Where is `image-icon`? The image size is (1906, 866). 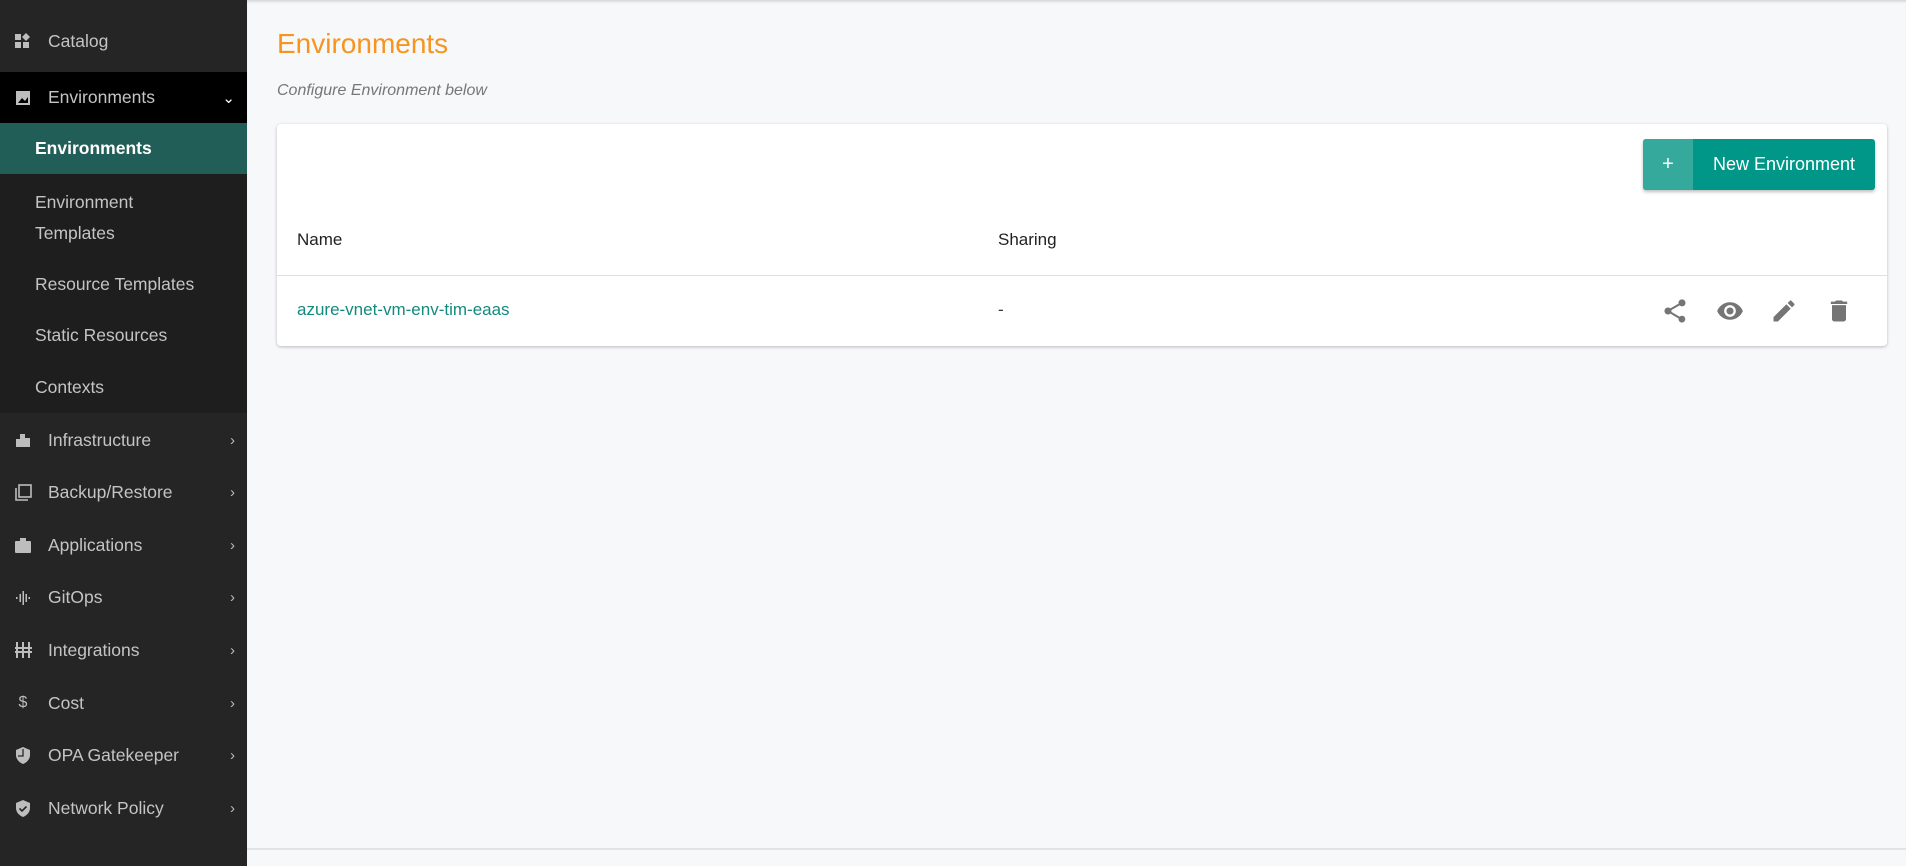
image-icon is located at coordinates (23, 98).